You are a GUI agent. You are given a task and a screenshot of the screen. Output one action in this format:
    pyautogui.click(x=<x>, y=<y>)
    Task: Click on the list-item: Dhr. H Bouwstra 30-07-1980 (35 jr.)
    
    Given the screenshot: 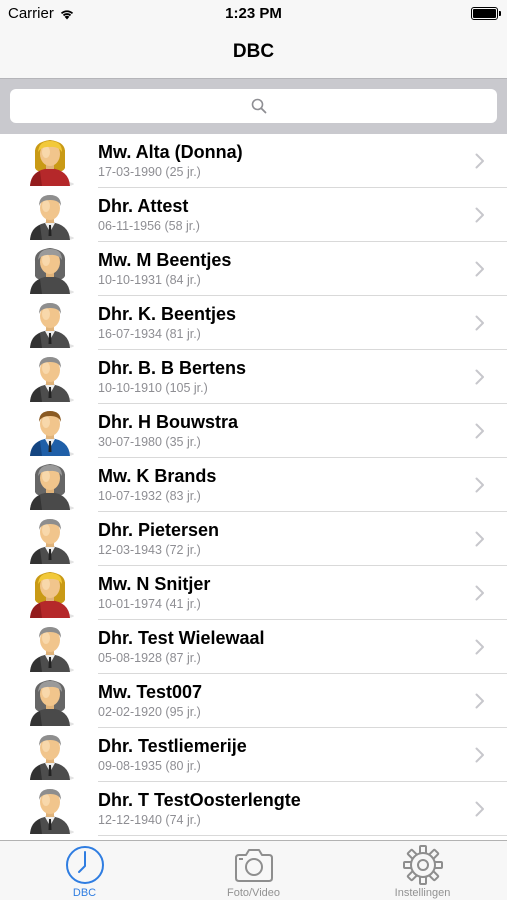 What is the action you would take?
    pyautogui.click(x=253, y=431)
    